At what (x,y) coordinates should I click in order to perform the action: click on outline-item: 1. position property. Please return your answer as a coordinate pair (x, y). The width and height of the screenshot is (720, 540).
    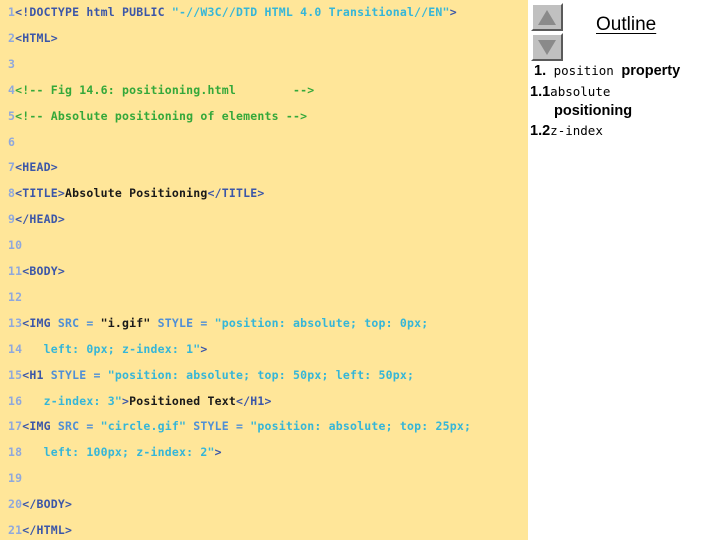
    Looking at the image, I should click on (625, 71).